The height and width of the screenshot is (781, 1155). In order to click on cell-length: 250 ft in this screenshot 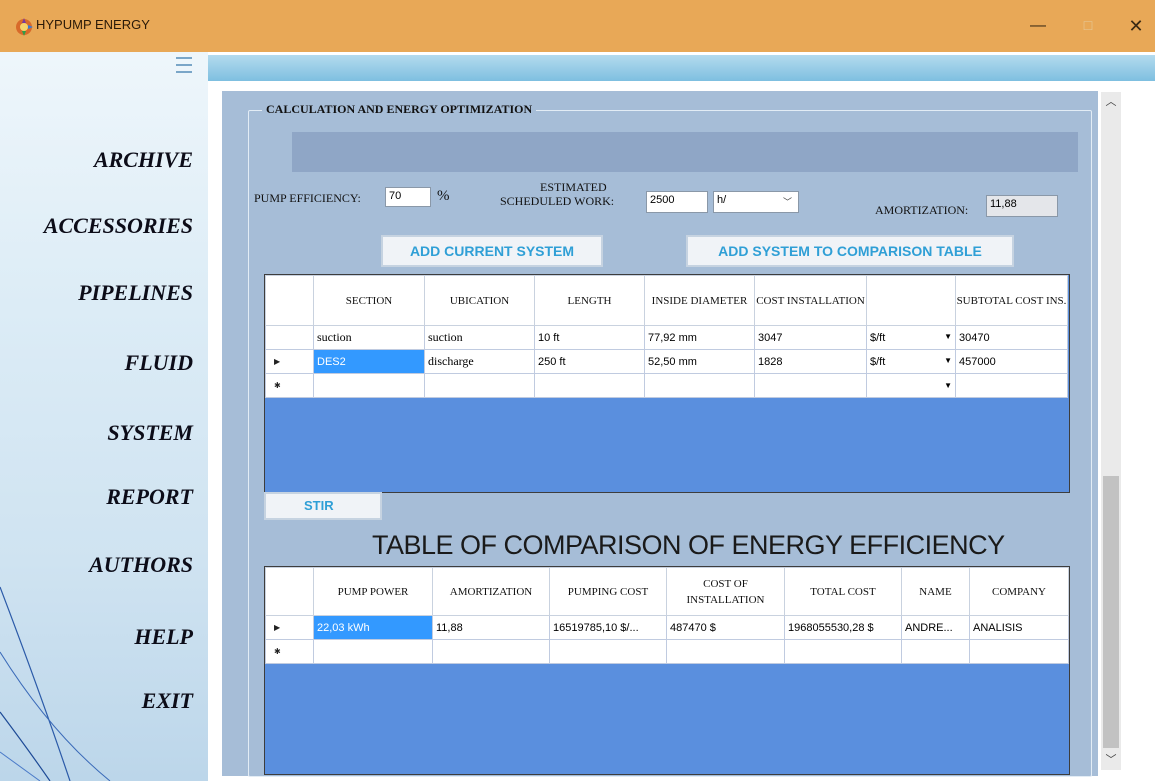, I will do `click(589, 361)`.